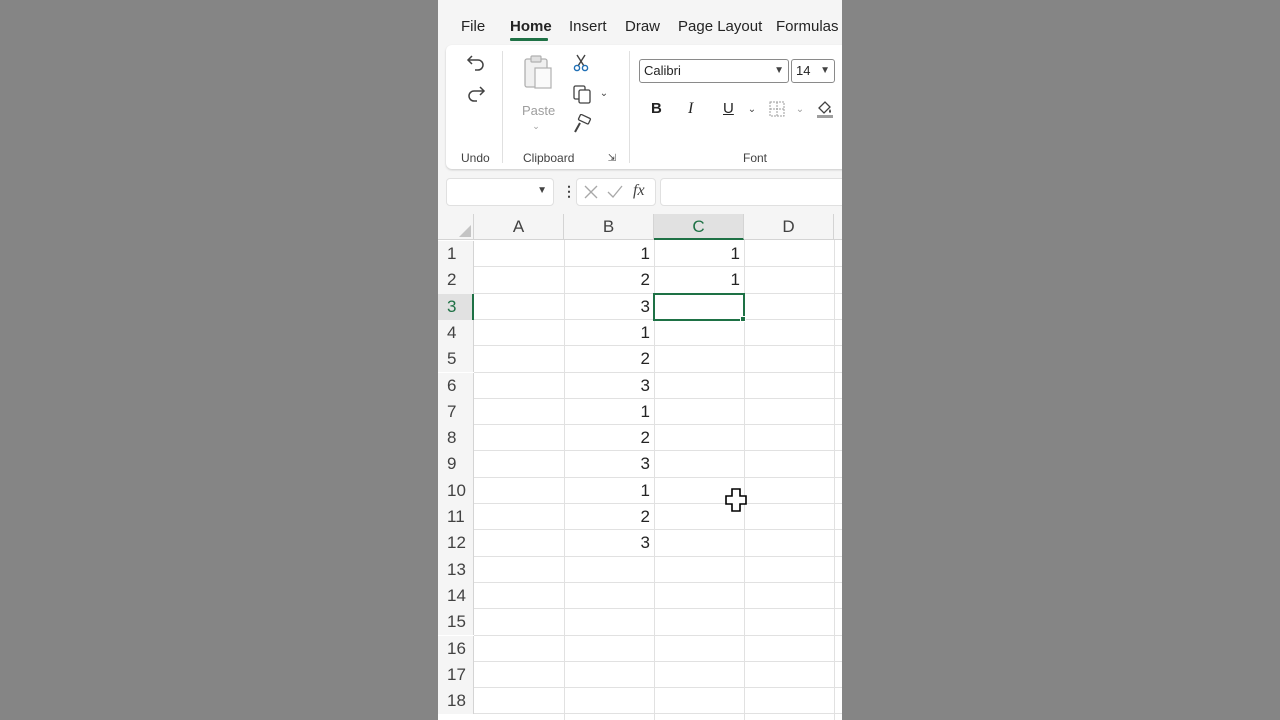 This screenshot has width=1280, height=720. I want to click on underline-dropdown-chevron-icon: ⌄, so click(752, 109).